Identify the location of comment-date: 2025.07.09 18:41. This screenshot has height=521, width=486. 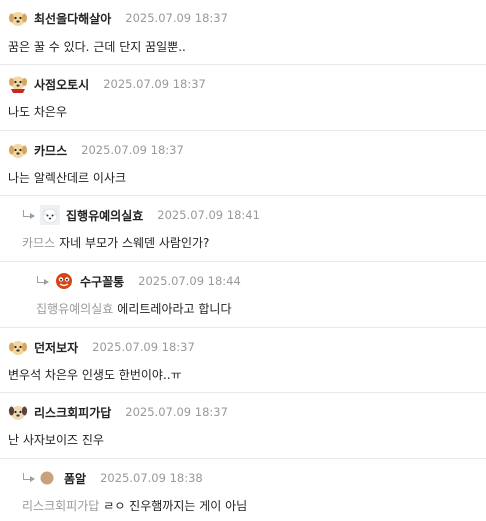
(208, 215).